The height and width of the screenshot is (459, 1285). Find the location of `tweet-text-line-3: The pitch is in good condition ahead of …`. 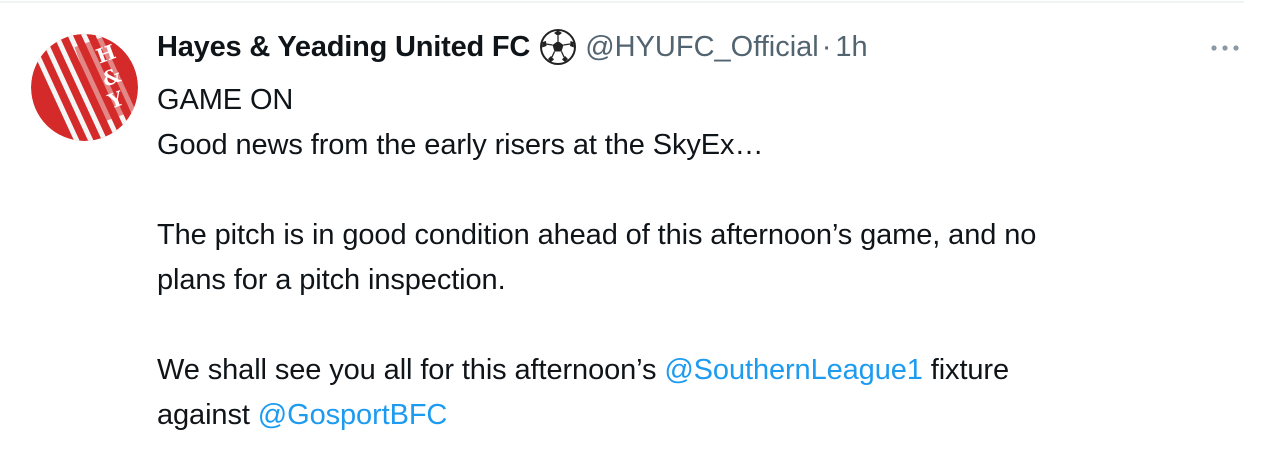

tweet-text-line-3: The pitch is in good condition ahead of … is located at coordinates (597, 235).